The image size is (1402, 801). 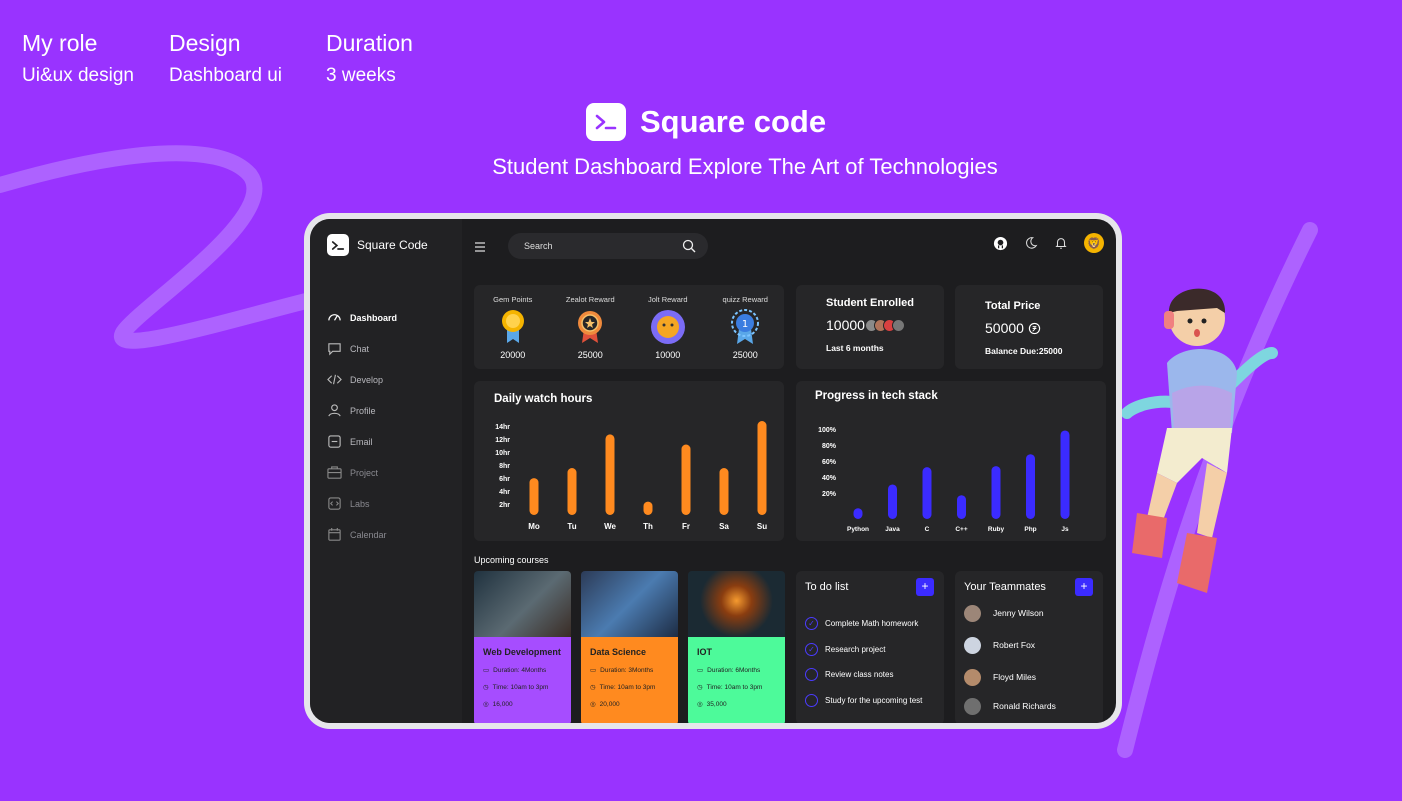 I want to click on meta-value: 3 weeks, so click(x=361, y=75).